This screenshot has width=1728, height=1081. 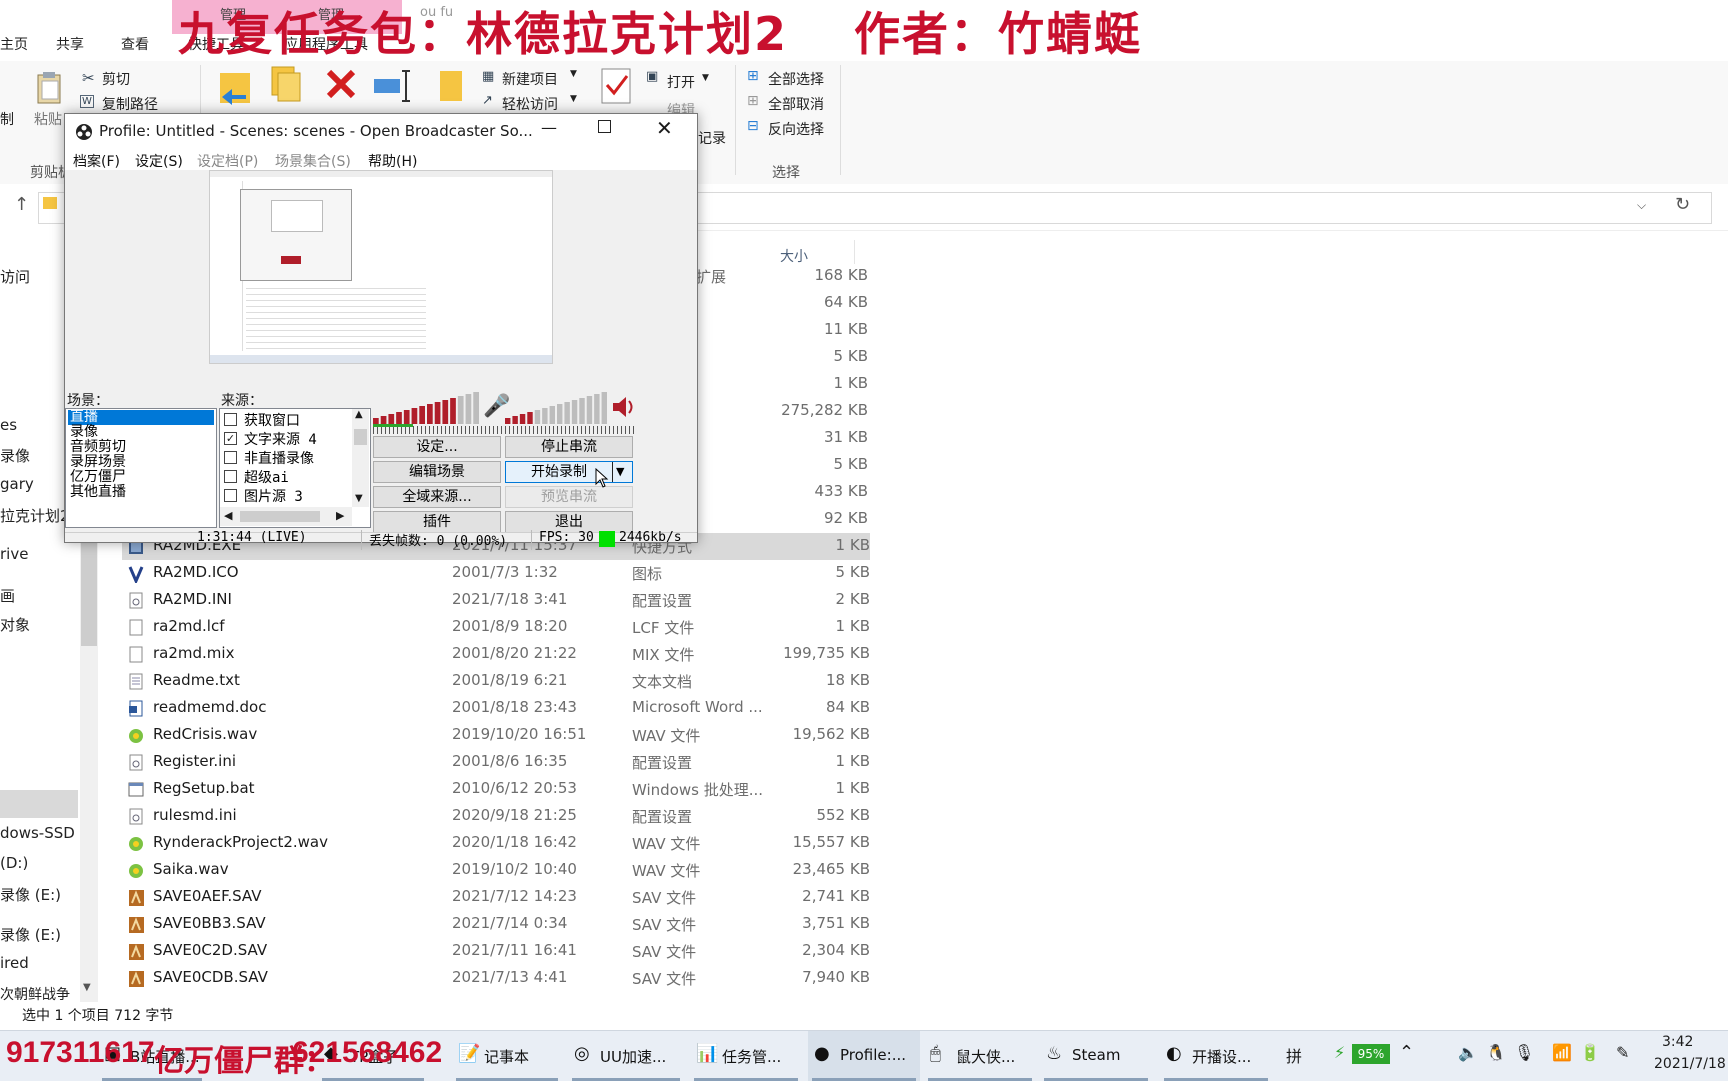 I want to click on close-icon: ✕, so click(x=664, y=128).